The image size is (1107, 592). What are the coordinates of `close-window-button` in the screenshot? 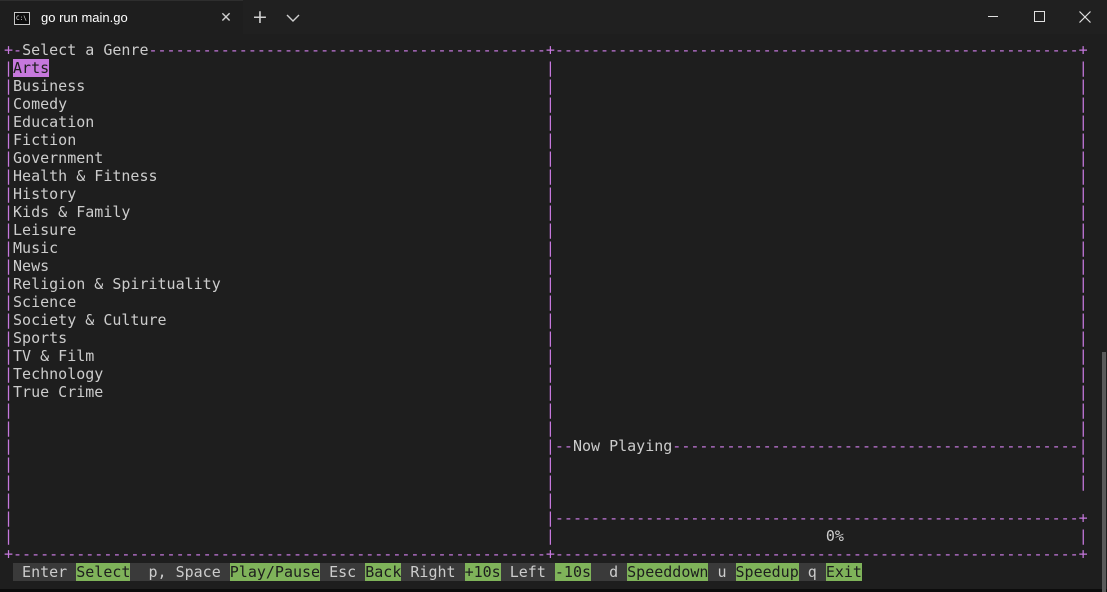 It's located at (1084, 17).